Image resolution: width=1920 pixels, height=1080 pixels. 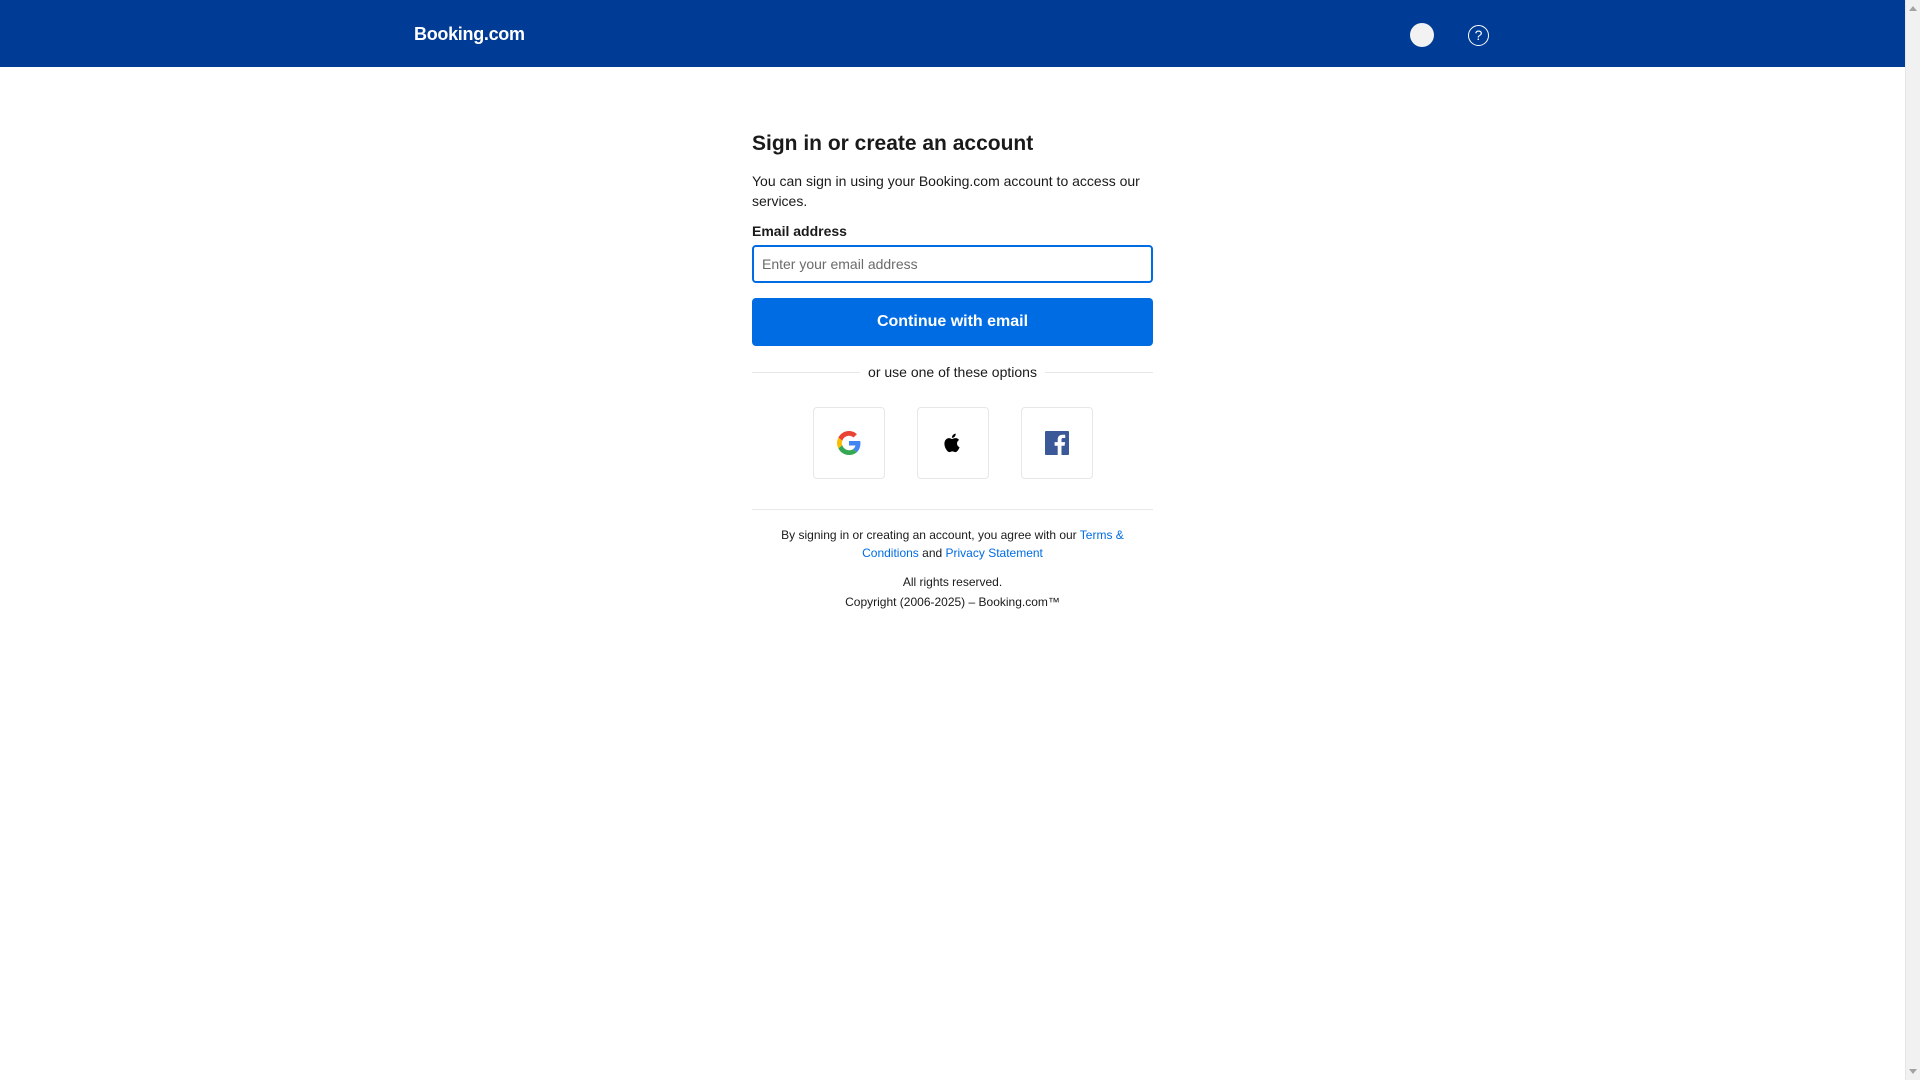 I want to click on scroll-up-icon, so click(x=1913, y=8).